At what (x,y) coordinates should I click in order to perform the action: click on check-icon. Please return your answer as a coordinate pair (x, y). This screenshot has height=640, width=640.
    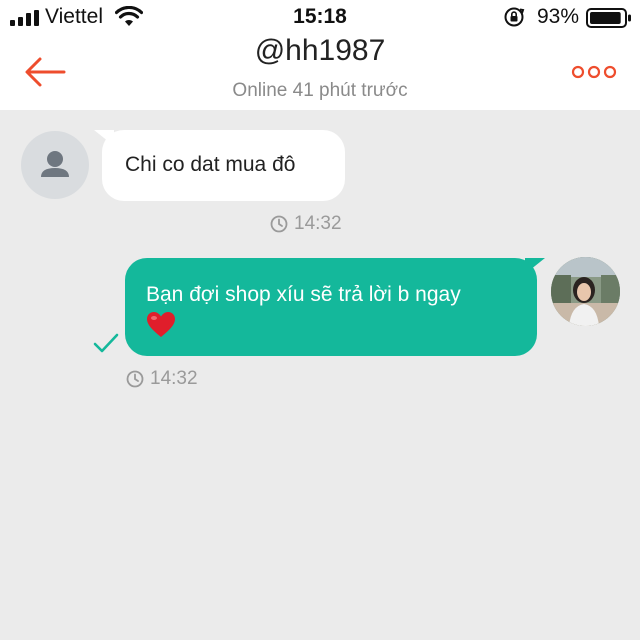
    Looking at the image, I should click on (106, 343).